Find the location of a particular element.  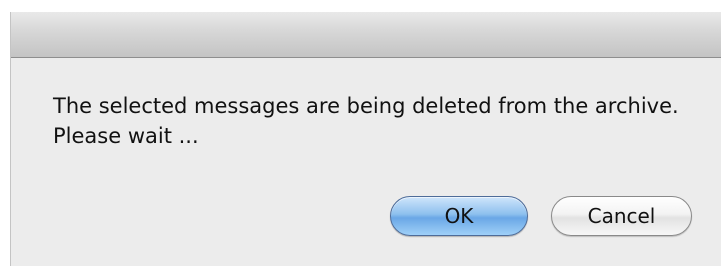

ok-button: OK is located at coordinates (459, 216).